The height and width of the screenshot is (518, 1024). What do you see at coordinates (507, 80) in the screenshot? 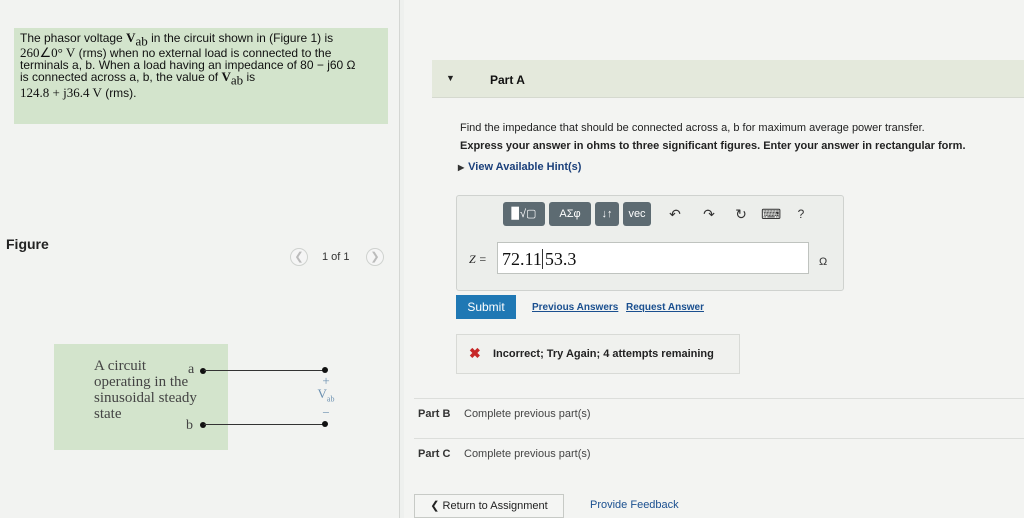
I see `part-a-title: Part A` at bounding box center [507, 80].